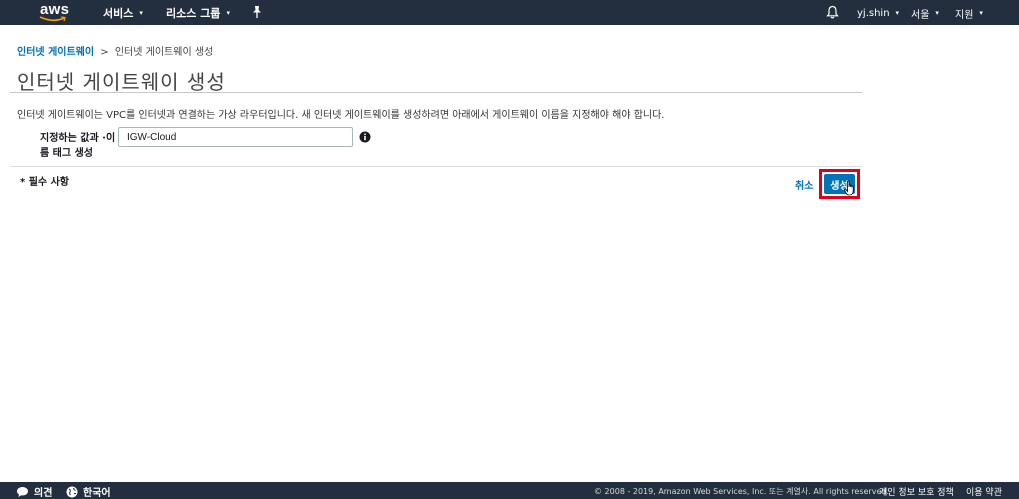 The image size is (1019, 499). Describe the element at coordinates (44, 182) in the screenshot. I see `required-note: * 필수 사항` at that location.